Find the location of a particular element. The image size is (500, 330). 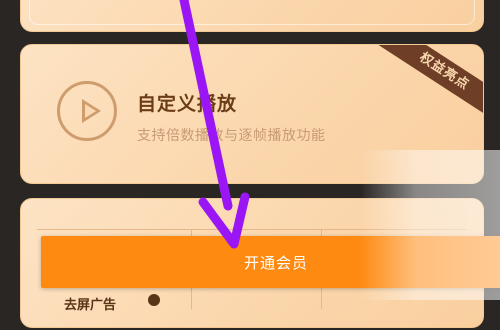

feature-title: 自定义播放 is located at coordinates (187, 104).